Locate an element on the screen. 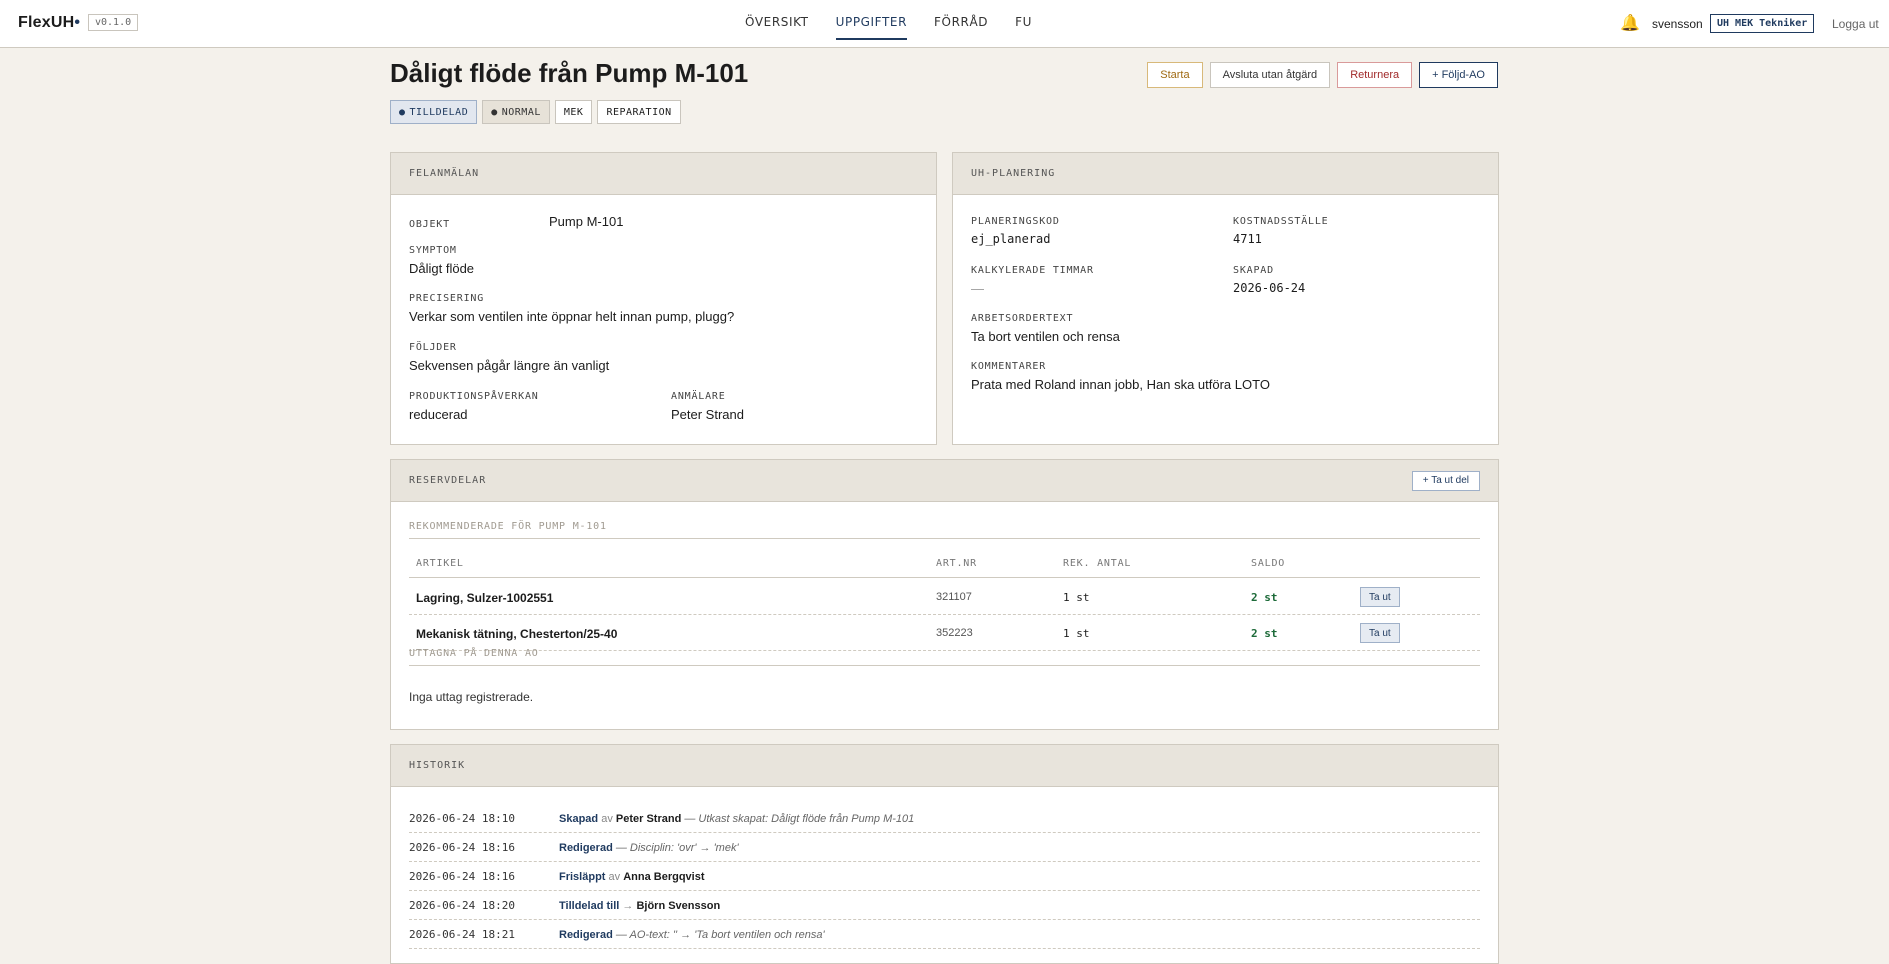 The image size is (1889, 964). recommended-section: REKOMMENDERADE FÖR PUMP M-101 is located at coordinates (944, 530).